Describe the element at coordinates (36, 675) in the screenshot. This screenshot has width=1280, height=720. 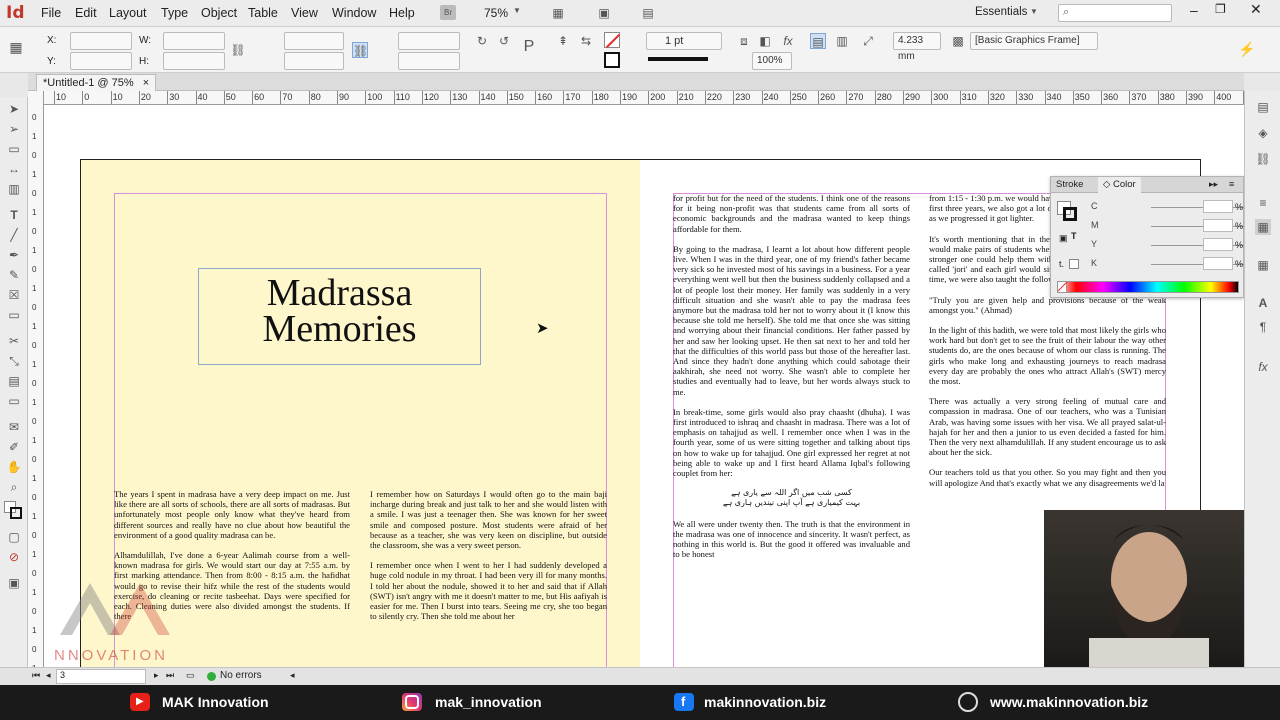
I see `first-page-icon: ⏮` at that location.